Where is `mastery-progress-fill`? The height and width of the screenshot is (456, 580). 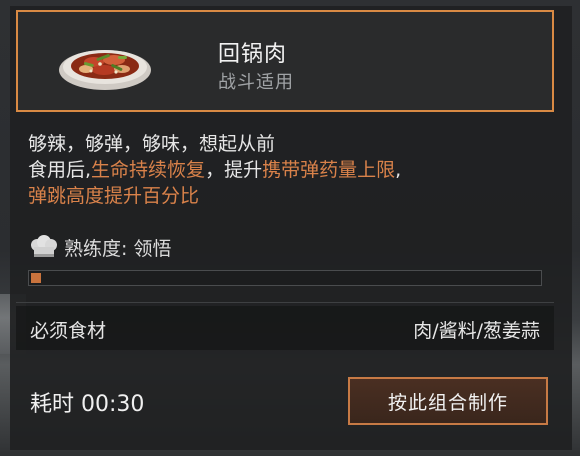
mastery-progress-fill is located at coordinates (36, 278).